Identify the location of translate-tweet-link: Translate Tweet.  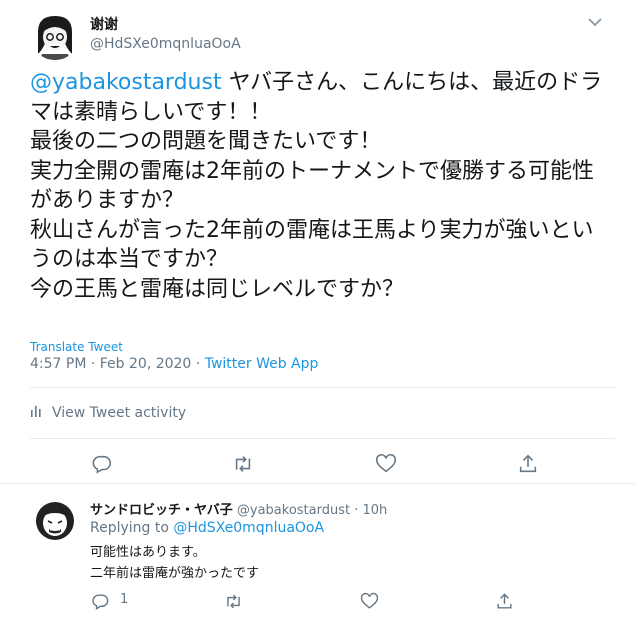
(76, 347).